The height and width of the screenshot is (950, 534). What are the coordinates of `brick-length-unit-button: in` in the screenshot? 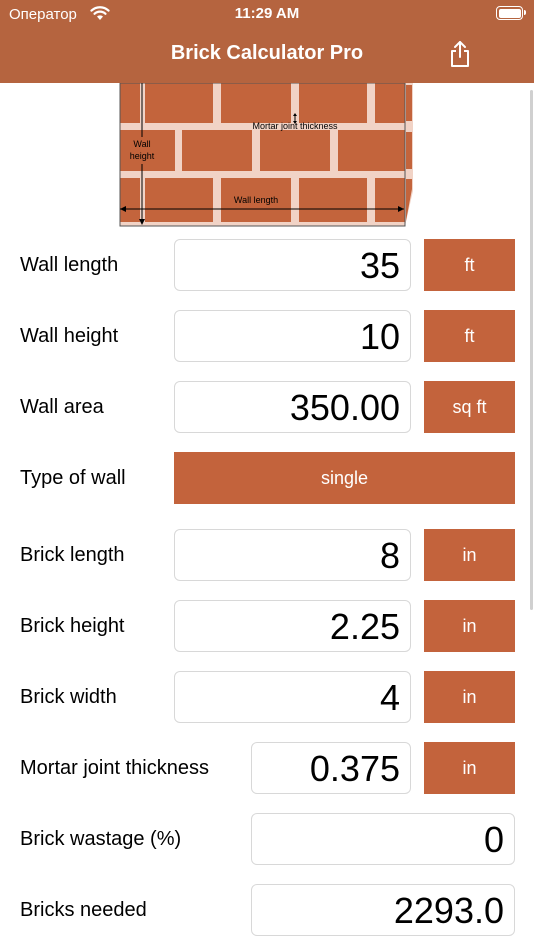 It's located at (469, 555).